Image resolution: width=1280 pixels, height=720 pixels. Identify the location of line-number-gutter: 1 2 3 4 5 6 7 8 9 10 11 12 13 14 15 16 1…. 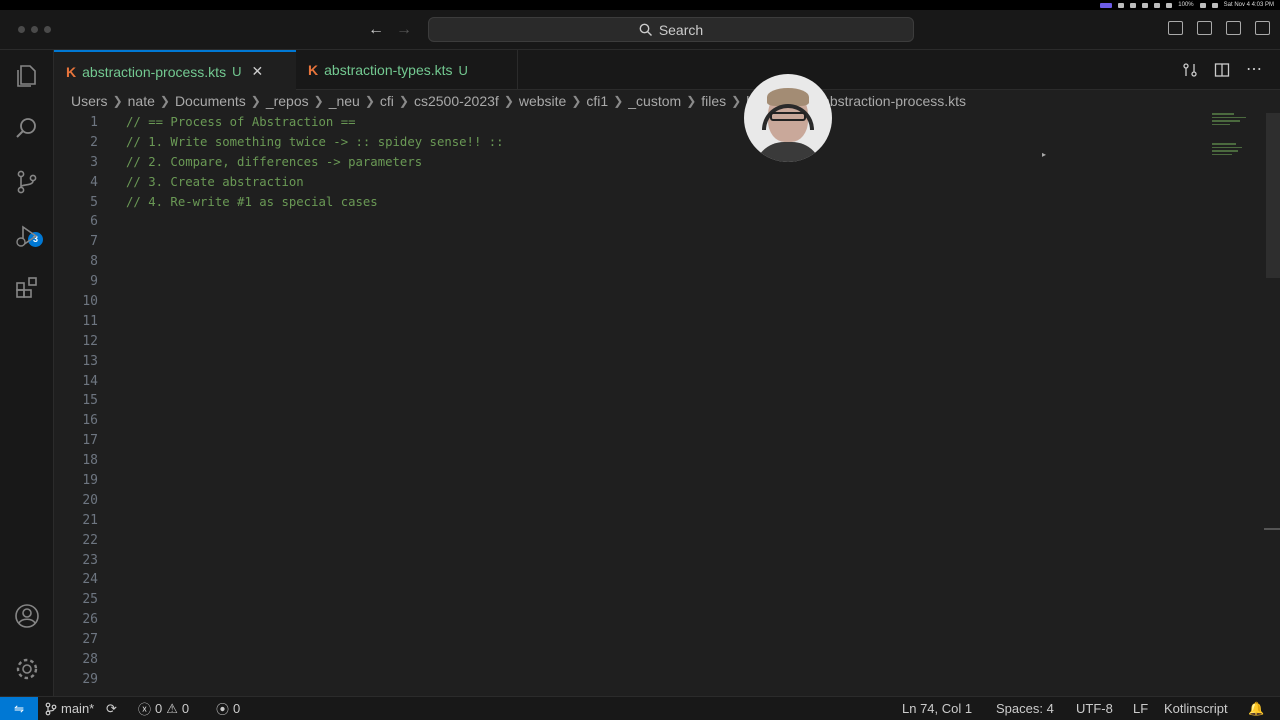
(76, 401).